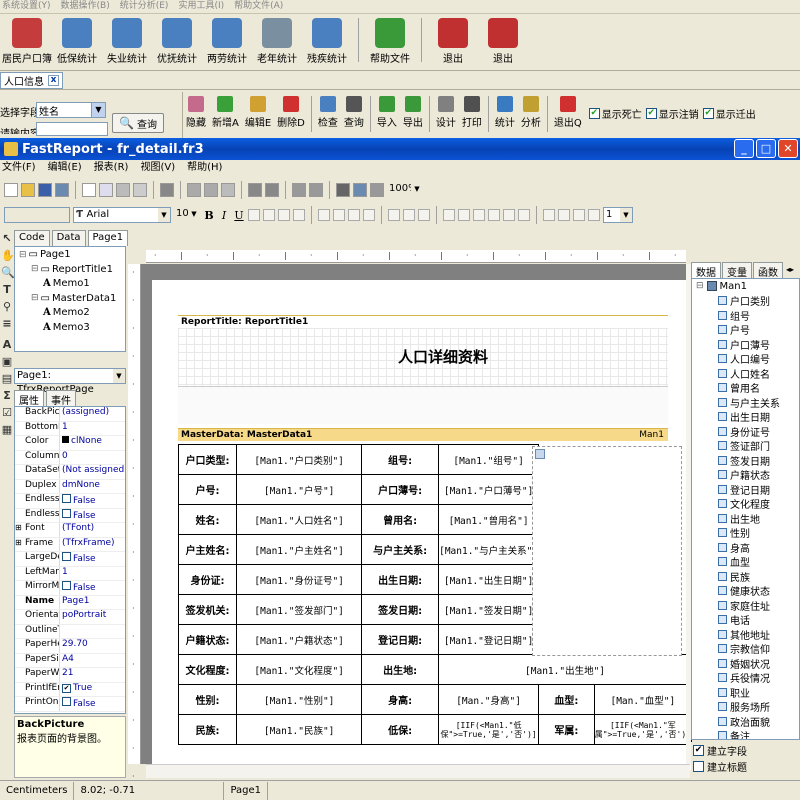 Image resolution: width=800 pixels, height=800 pixels. I want to click on dataset-node: ⊟ Man1, so click(745, 286).